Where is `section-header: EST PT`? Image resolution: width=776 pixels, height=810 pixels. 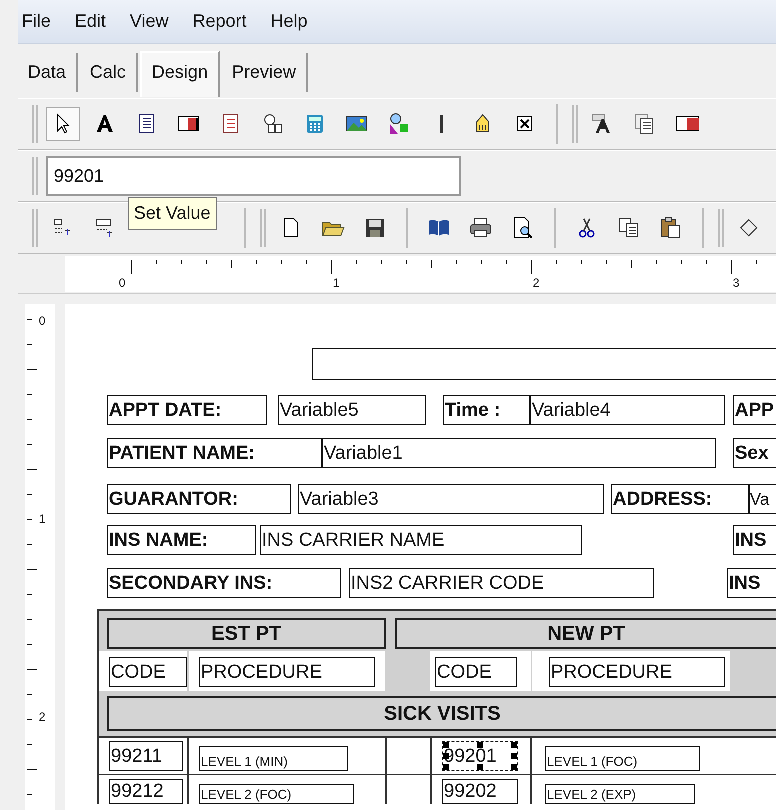
section-header: EST PT is located at coordinates (246, 633).